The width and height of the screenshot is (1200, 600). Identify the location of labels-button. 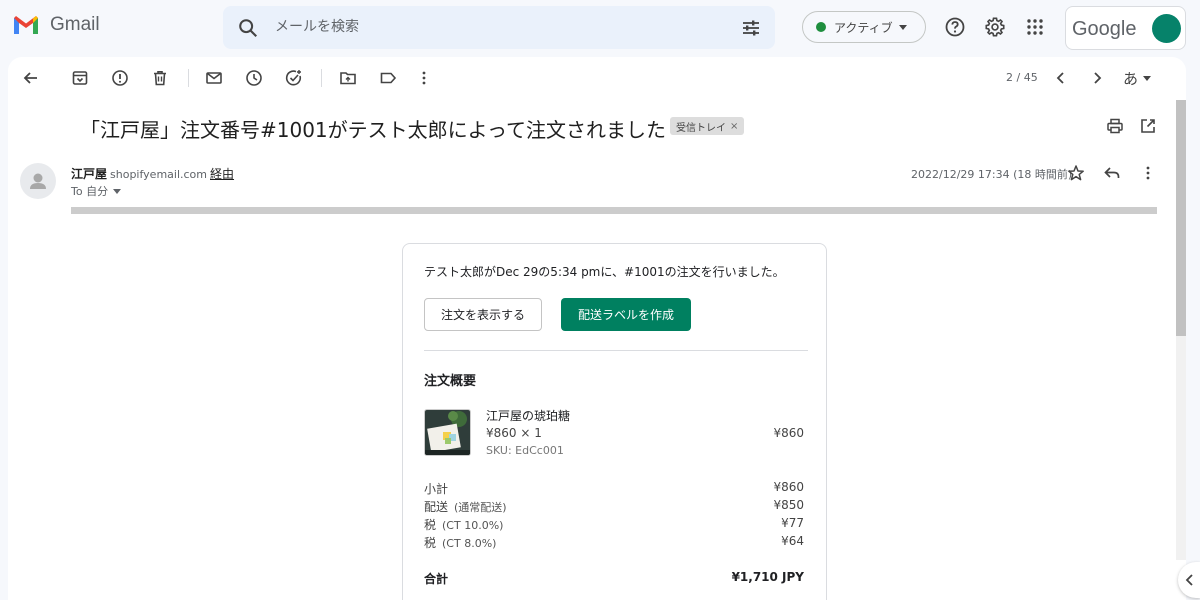
(388, 78).